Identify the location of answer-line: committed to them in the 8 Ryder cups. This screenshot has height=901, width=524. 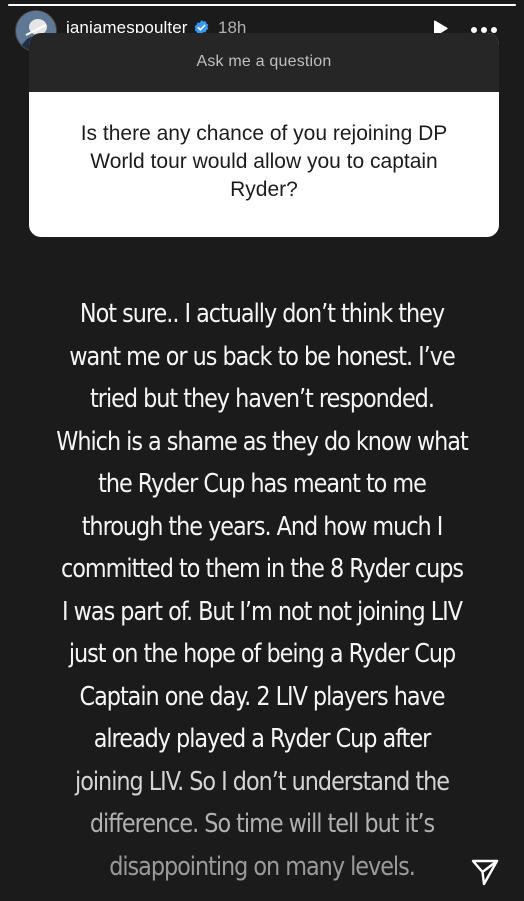
(262, 569).